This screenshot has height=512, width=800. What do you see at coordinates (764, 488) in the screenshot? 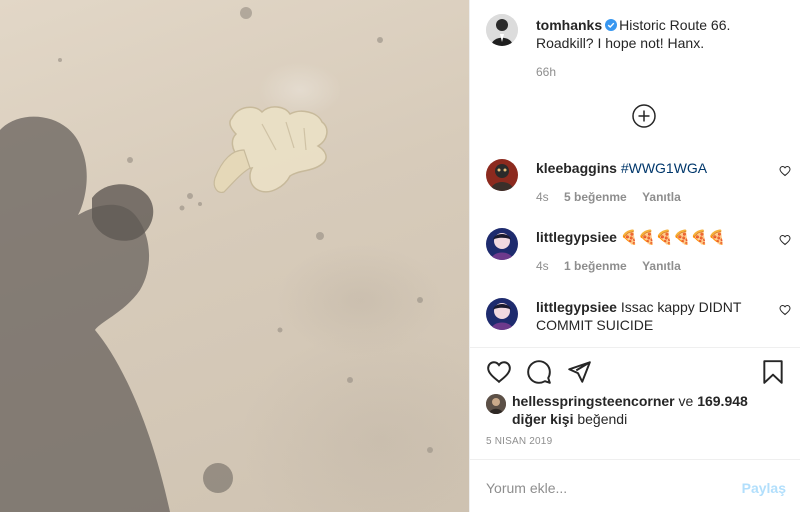
I see `post-comment-button: Paylaş` at bounding box center [764, 488].